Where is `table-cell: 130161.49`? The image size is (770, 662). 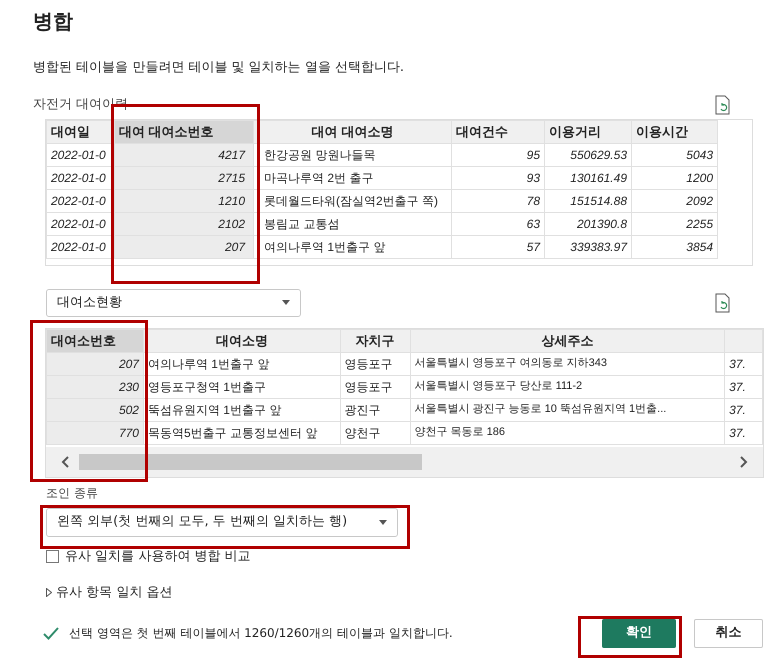
table-cell: 130161.49 is located at coordinates (588, 177).